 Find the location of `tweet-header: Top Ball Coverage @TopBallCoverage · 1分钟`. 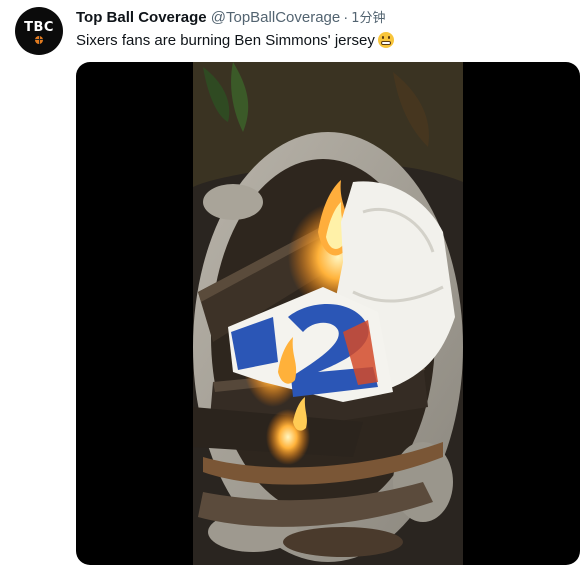

tweet-header: Top Ball Coverage @TopBallCoverage · 1分钟 is located at coordinates (324, 18).